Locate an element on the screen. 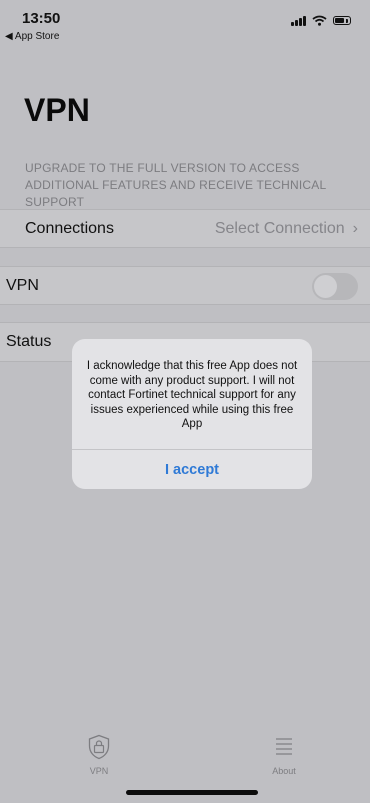  wifi-icon is located at coordinates (319, 20).